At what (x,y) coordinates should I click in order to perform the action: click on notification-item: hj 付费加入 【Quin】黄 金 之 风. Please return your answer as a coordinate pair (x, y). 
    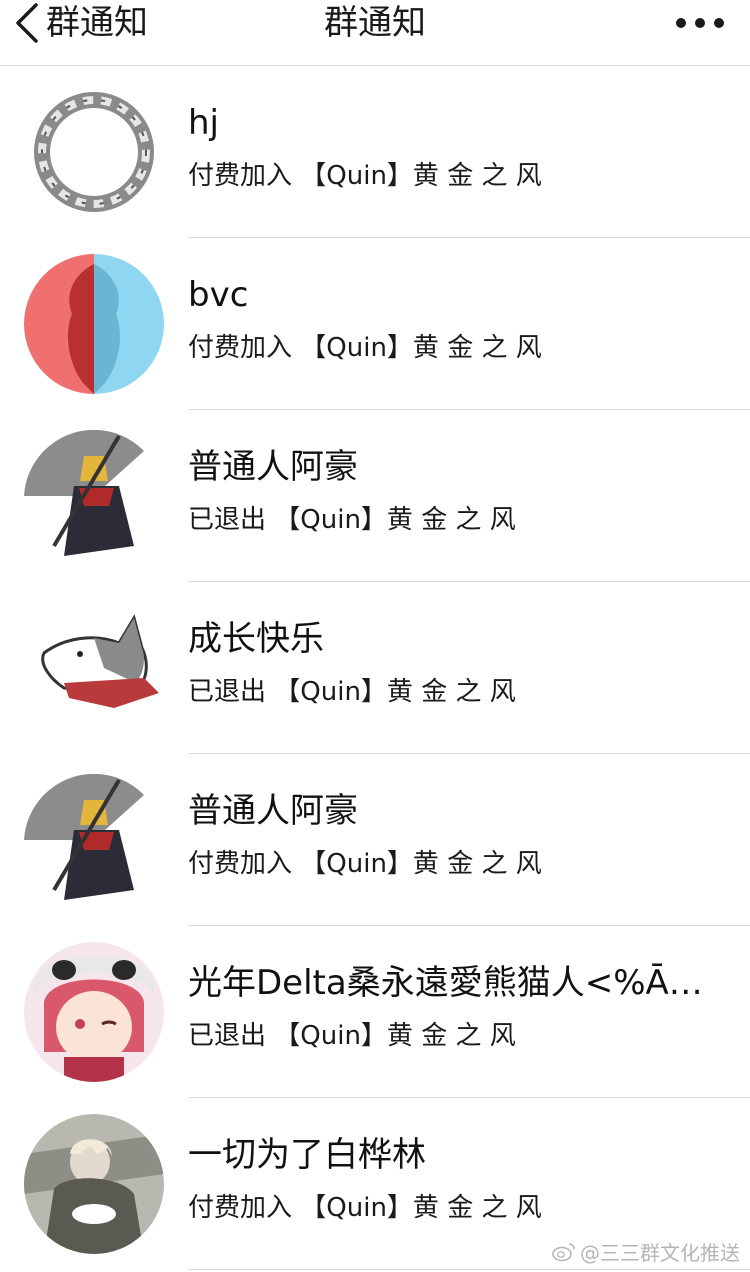
    Looking at the image, I should click on (375, 152).